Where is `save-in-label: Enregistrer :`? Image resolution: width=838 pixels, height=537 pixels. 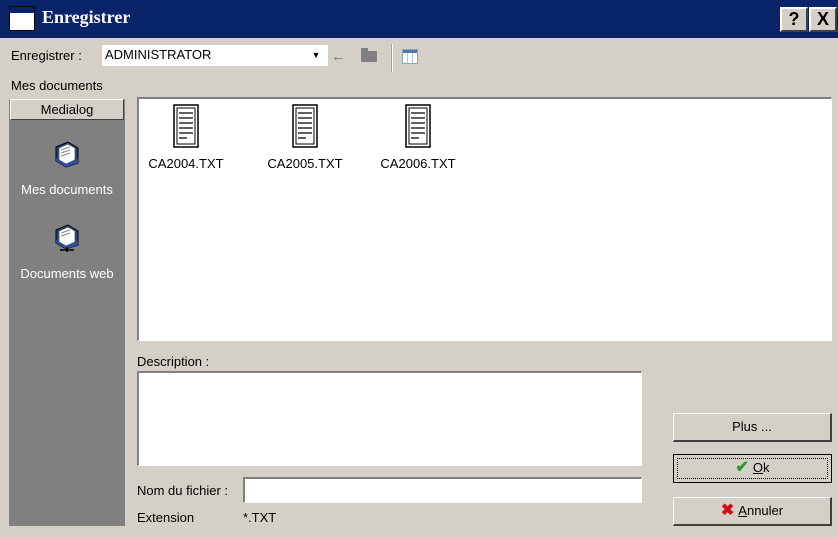
save-in-label: Enregistrer : is located at coordinates (46, 55).